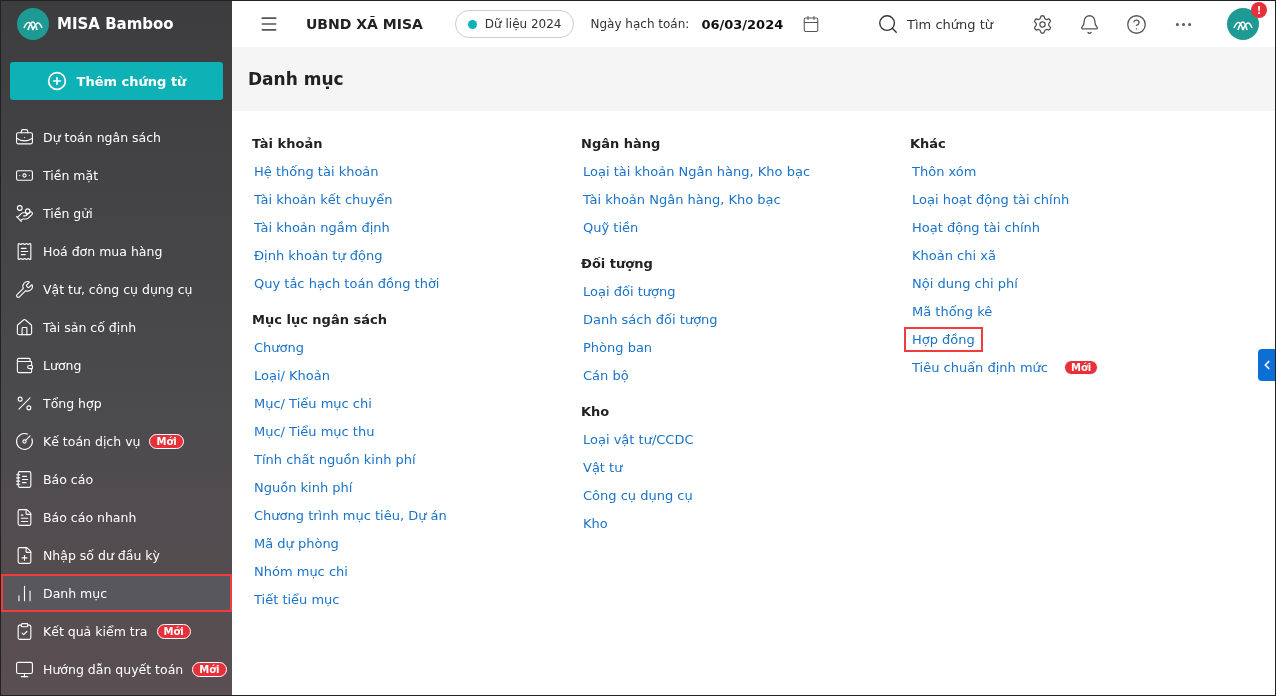  What do you see at coordinates (102, 137) in the screenshot?
I see `sidebar-item-label: Dự toán ngân sách` at bounding box center [102, 137].